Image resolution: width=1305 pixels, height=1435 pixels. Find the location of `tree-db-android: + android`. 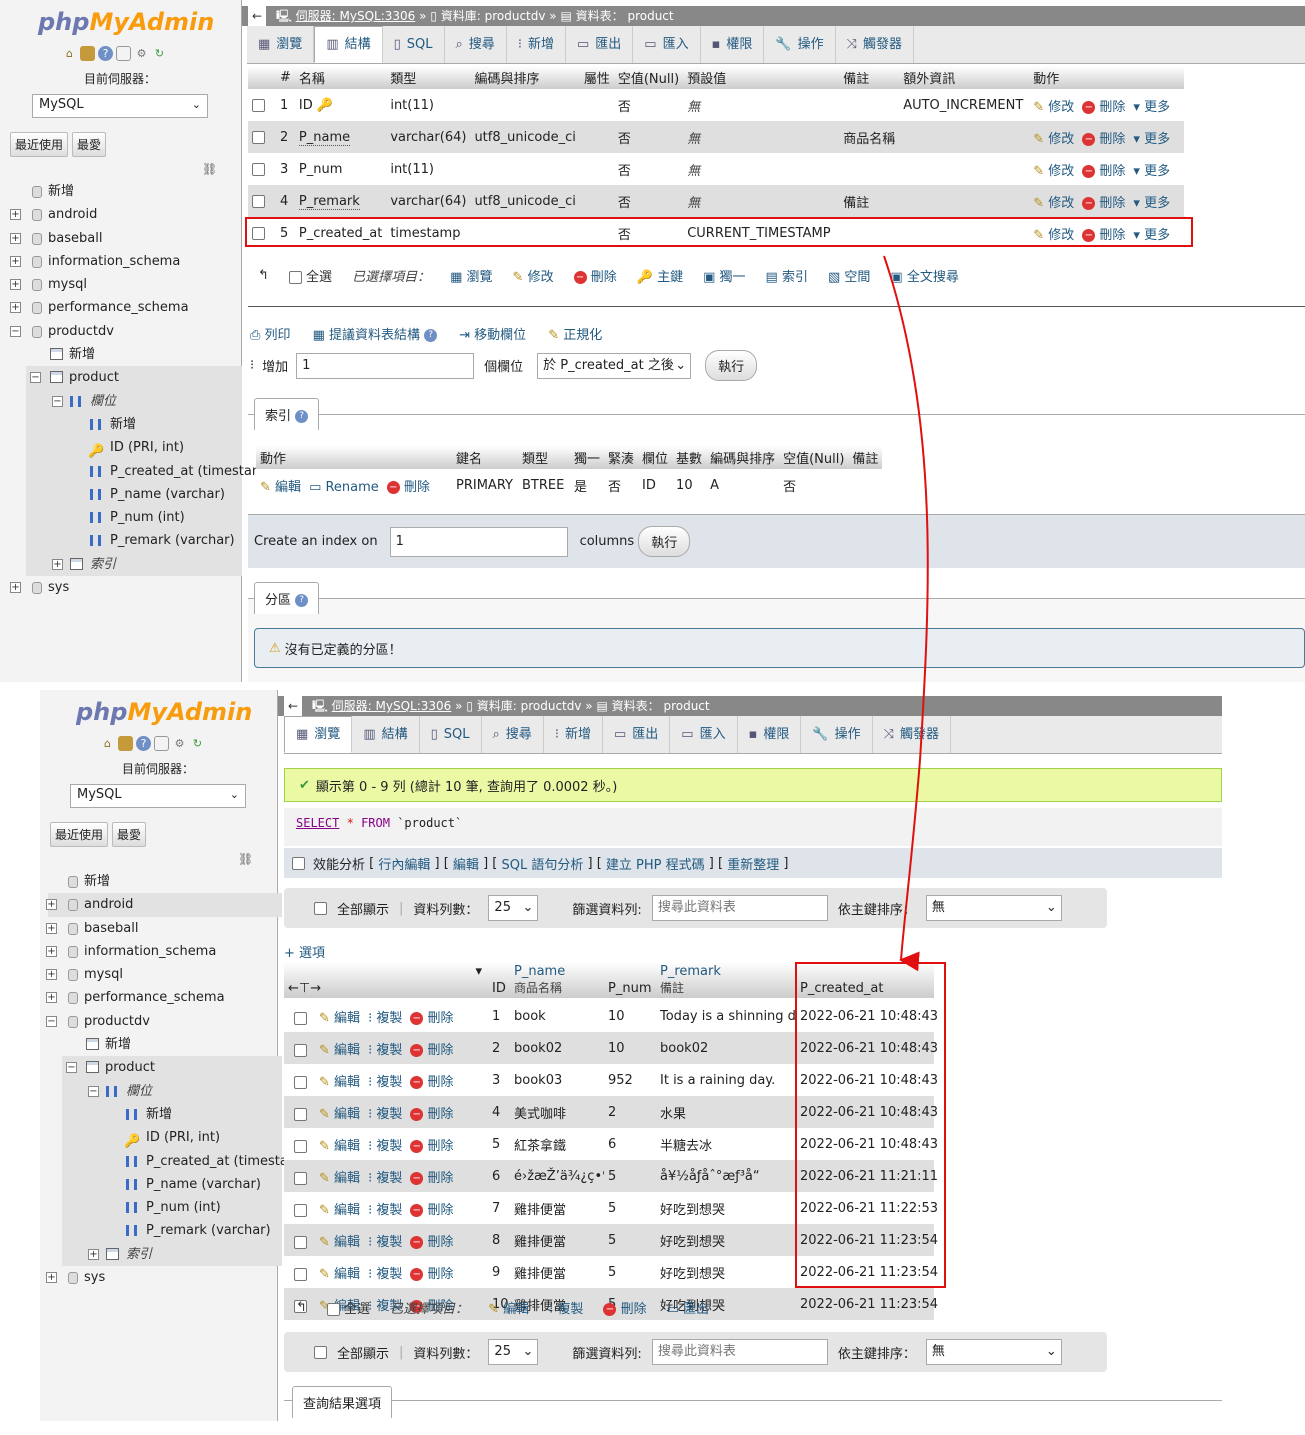

tree-db-android: + android is located at coordinates (164, 905).